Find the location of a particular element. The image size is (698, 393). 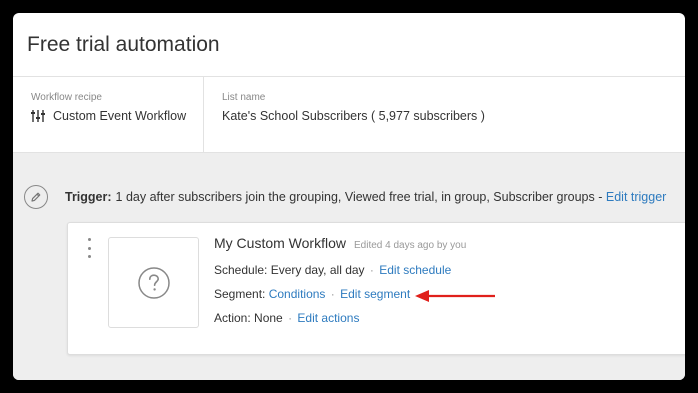

page-title: Free trial automation is located at coordinates (123, 44).